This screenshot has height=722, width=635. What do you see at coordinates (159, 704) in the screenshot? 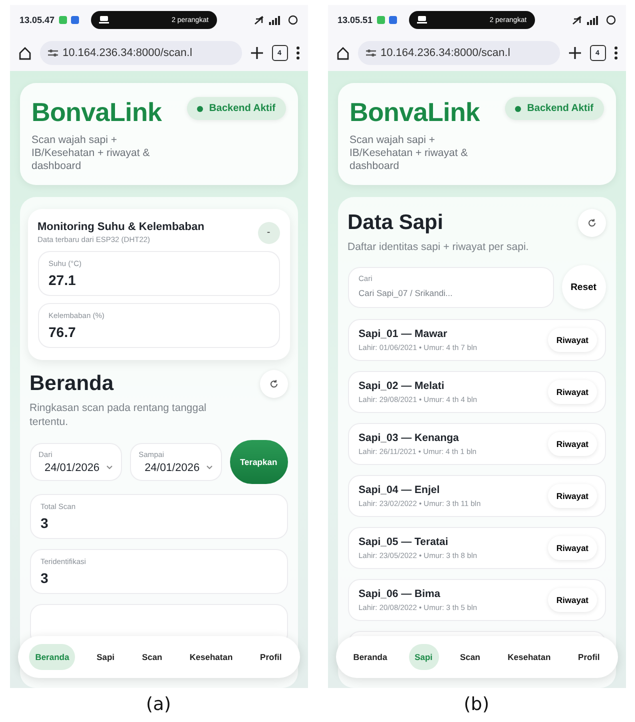
I see `figure-caption: (a)` at bounding box center [159, 704].